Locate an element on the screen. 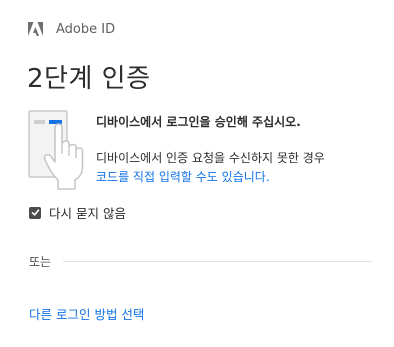  or-divider: 또는 is located at coordinates (200, 261).